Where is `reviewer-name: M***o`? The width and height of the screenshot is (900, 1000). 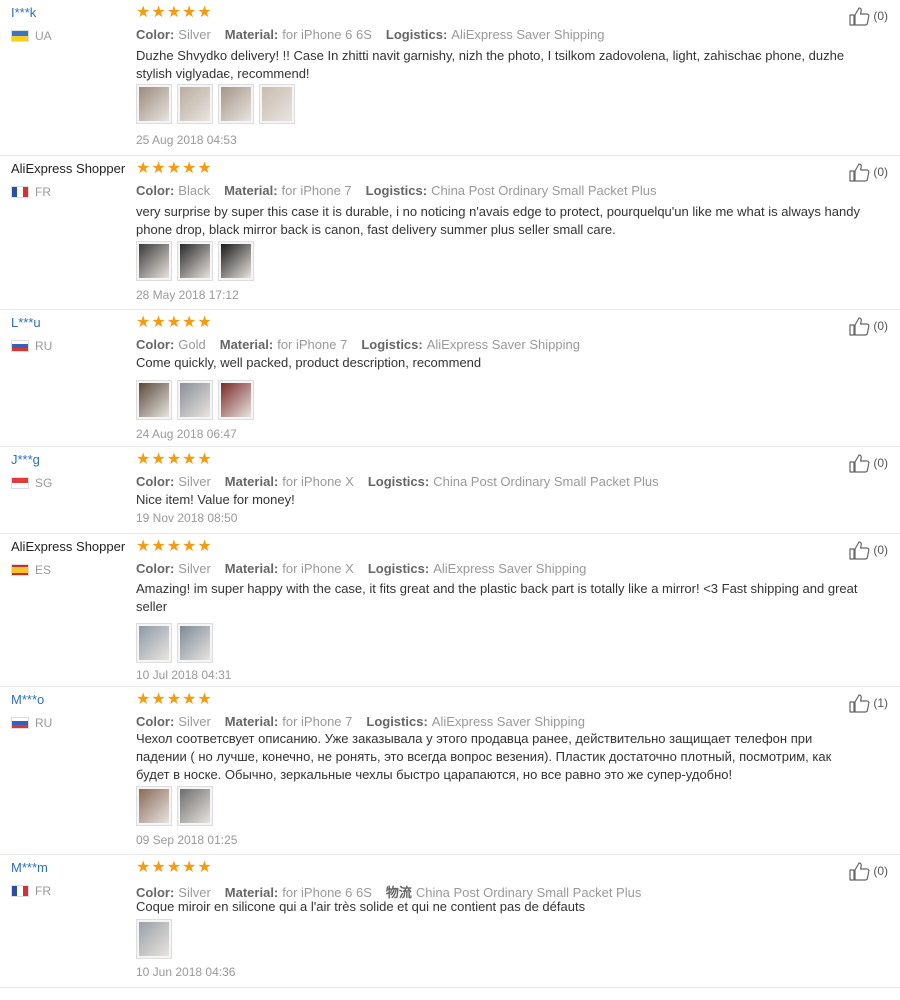
reviewer-name: M***o is located at coordinates (27, 699).